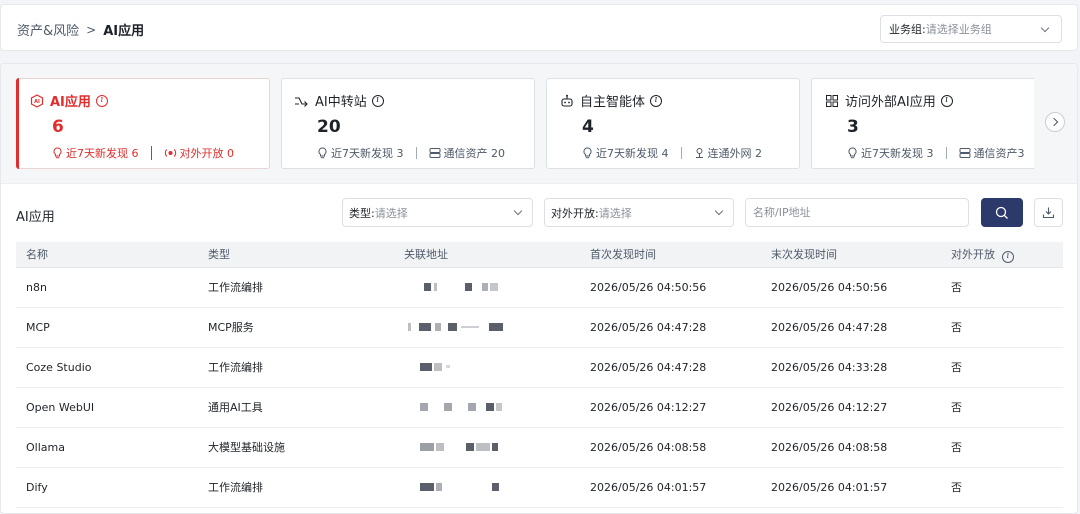 The image size is (1080, 514). I want to click on card-stat-internet: 连通外网 2, so click(728, 153).